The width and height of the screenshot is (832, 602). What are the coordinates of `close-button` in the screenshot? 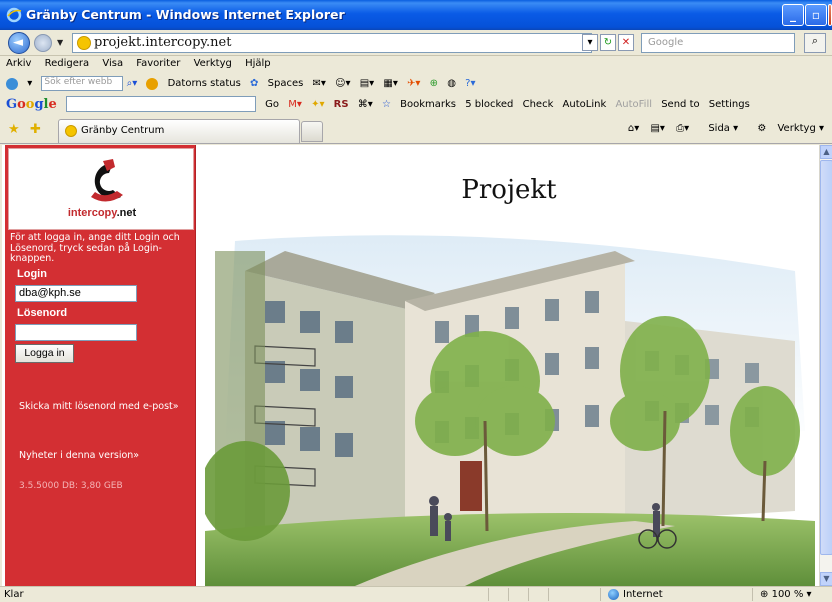 It's located at (830, 15).